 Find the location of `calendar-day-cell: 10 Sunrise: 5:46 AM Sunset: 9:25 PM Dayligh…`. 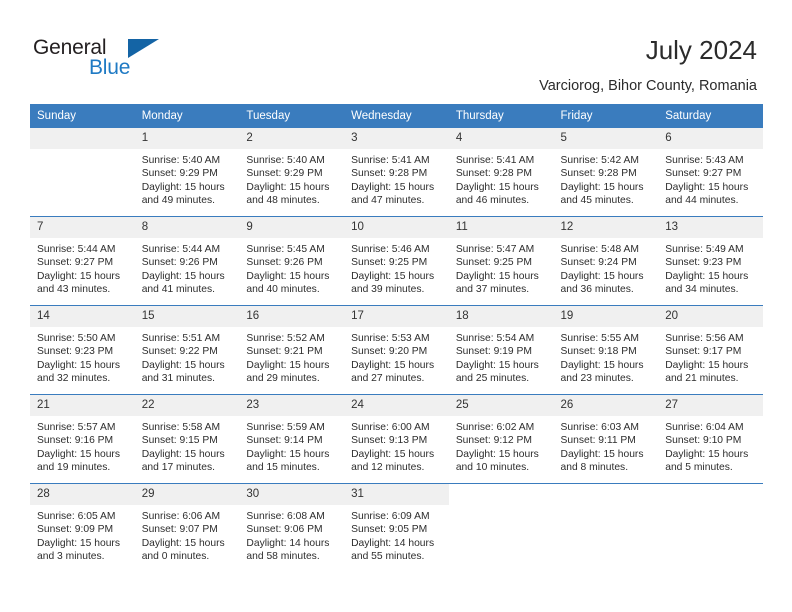

calendar-day-cell: 10 Sunrise: 5:46 AM Sunset: 9:25 PM Dayligh… is located at coordinates (396, 261).